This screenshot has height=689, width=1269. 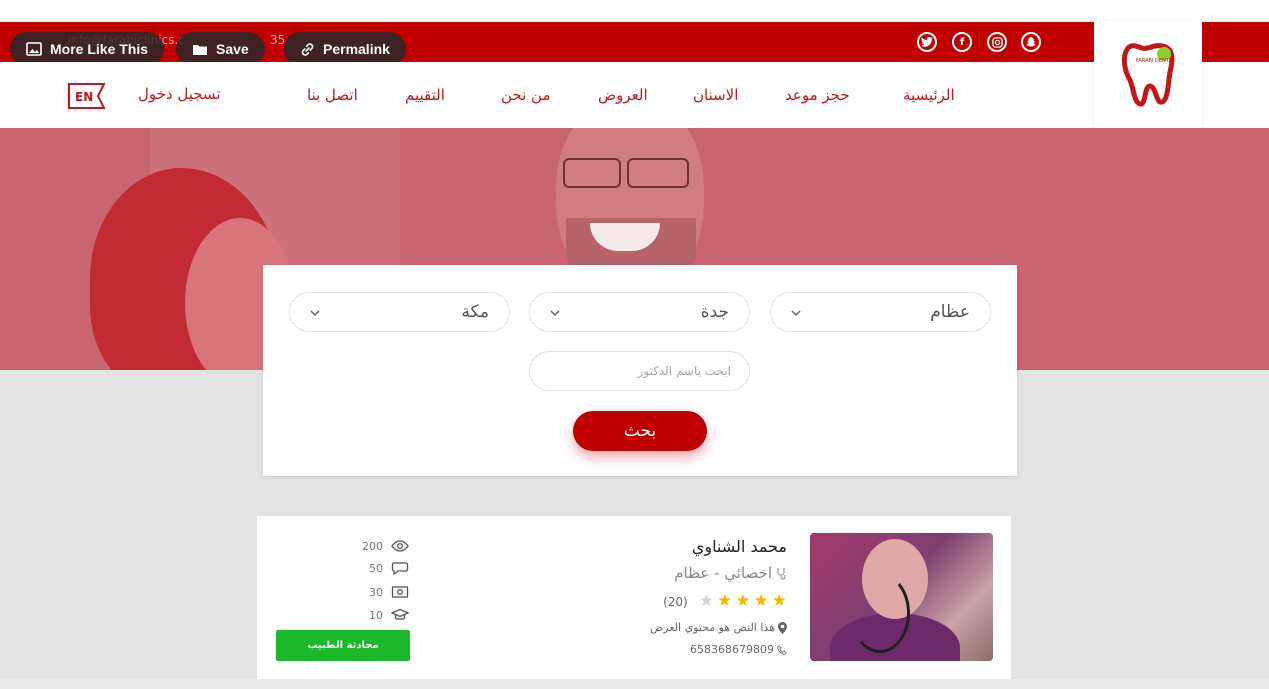 I want to click on instagram-icon, so click(x=997, y=42).